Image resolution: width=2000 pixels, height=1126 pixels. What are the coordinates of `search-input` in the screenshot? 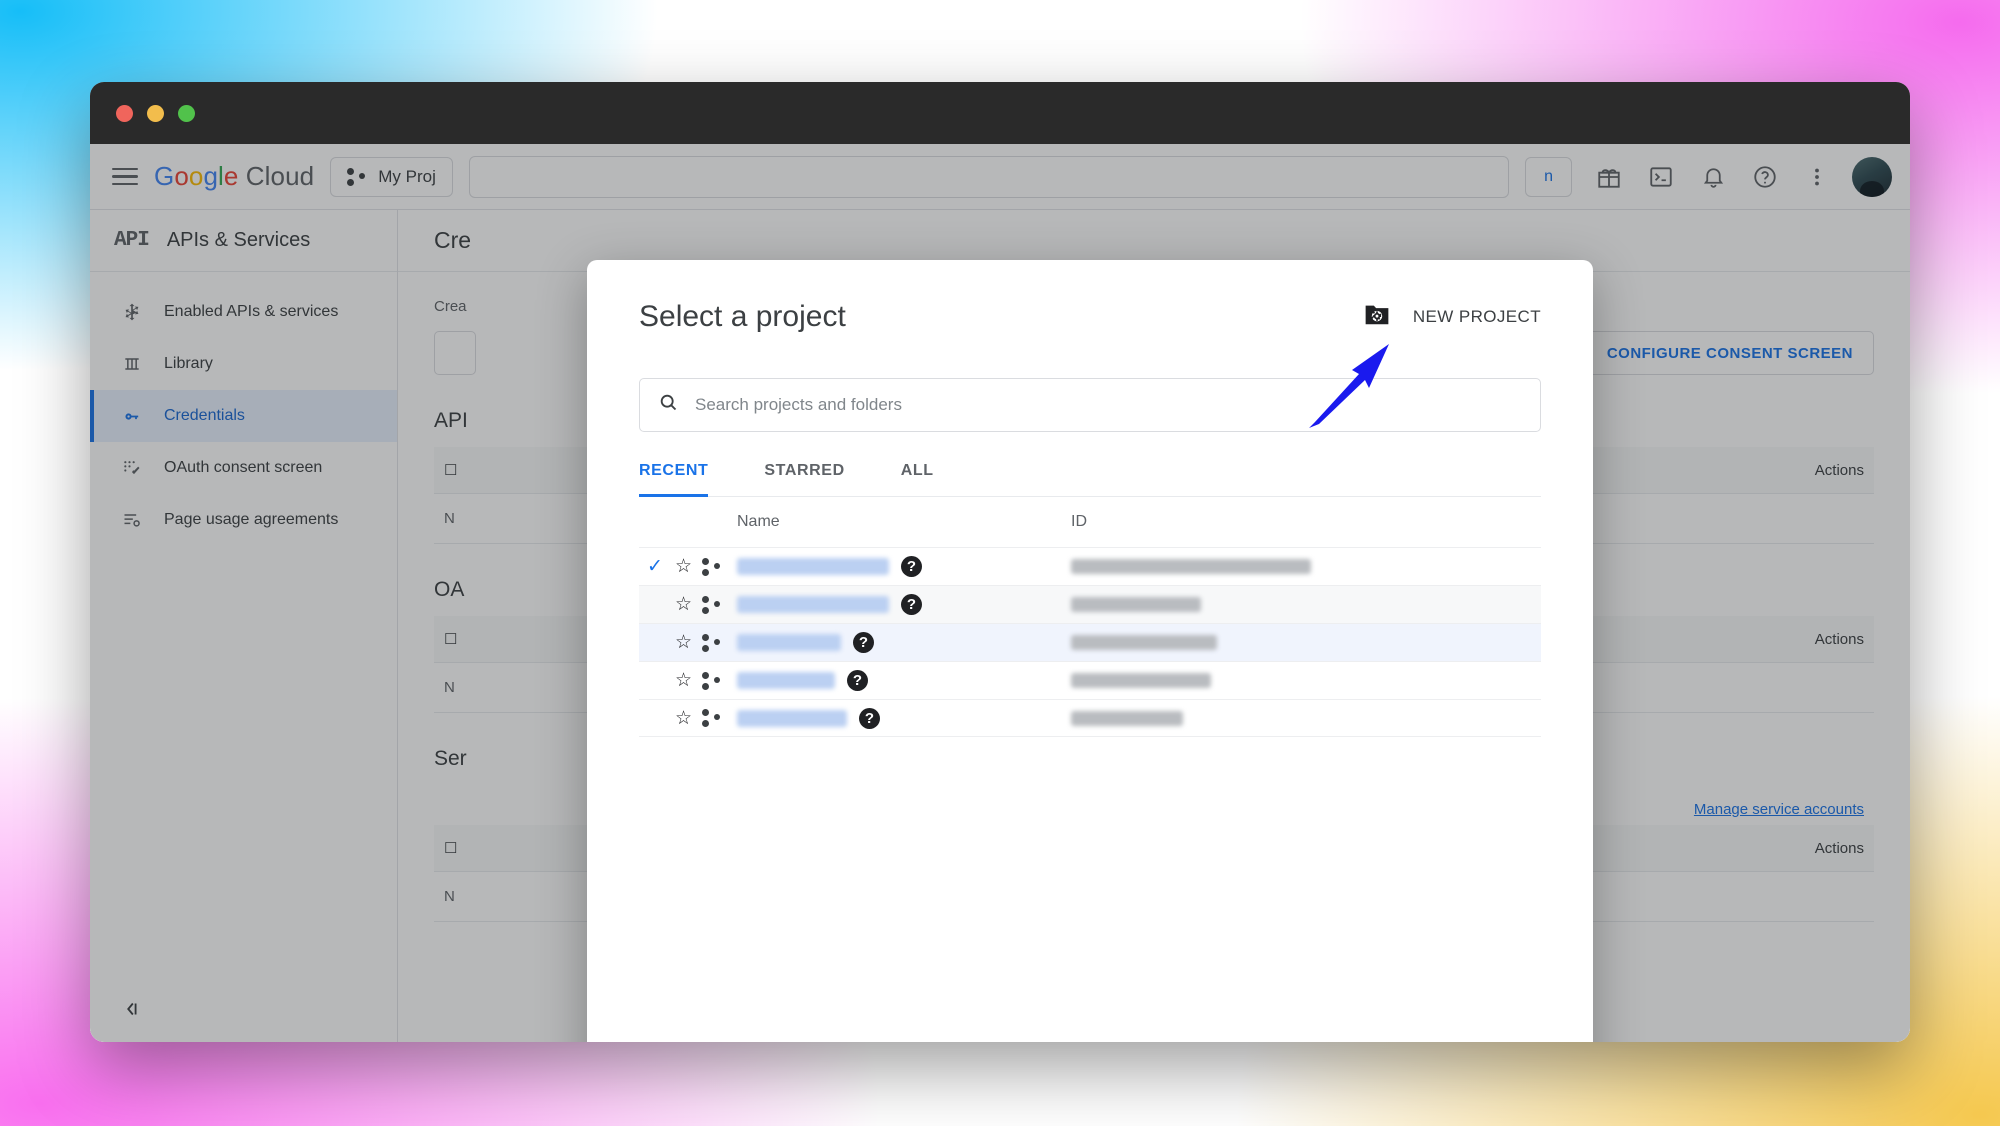 It's located at (1108, 405).